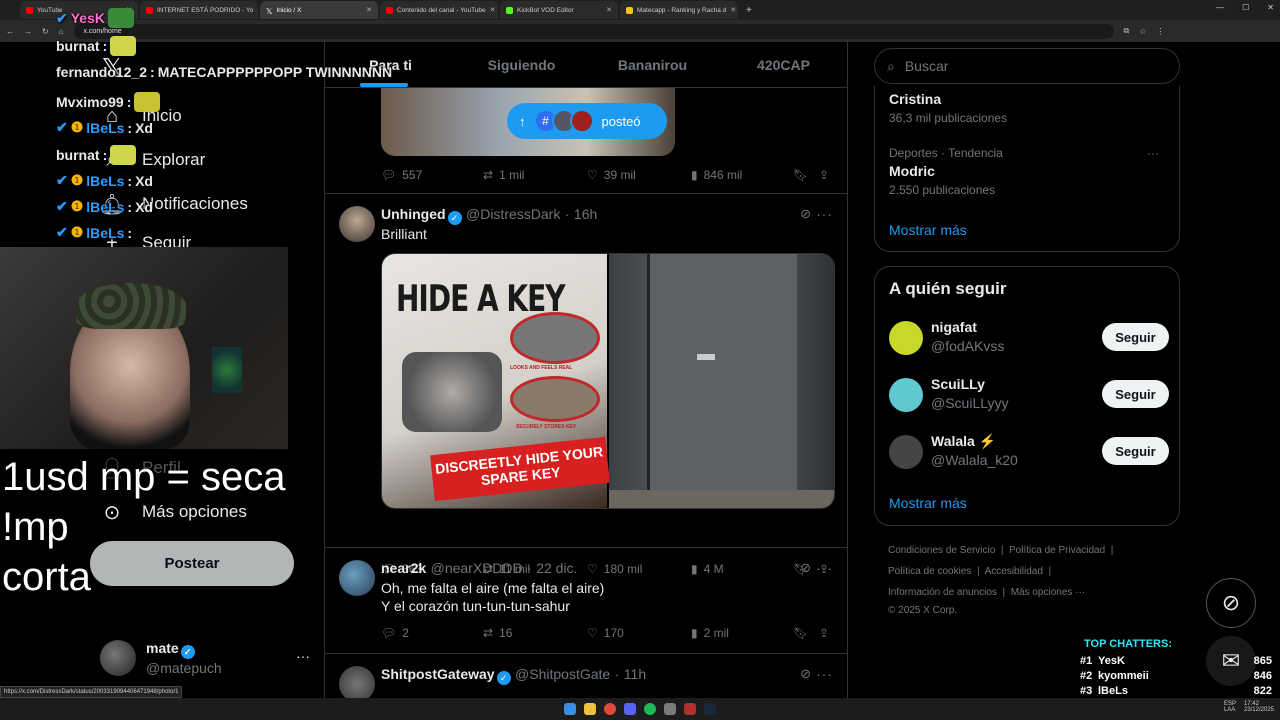 The width and height of the screenshot is (1280, 720). What do you see at coordinates (1057, 550) in the screenshot?
I see `footer-link: Política de Privacidad` at bounding box center [1057, 550].